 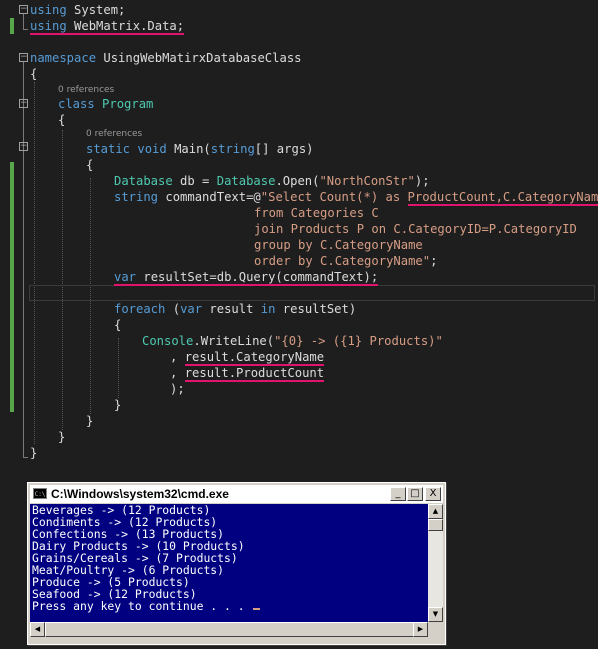 I want to click on current-line-highlight, so click(x=312, y=293).